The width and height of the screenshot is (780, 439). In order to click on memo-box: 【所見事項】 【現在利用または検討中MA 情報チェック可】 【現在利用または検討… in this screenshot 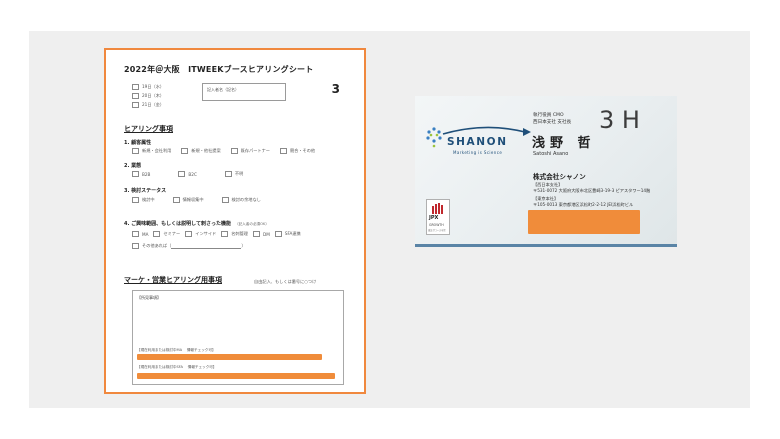, I will do `click(238, 337)`.